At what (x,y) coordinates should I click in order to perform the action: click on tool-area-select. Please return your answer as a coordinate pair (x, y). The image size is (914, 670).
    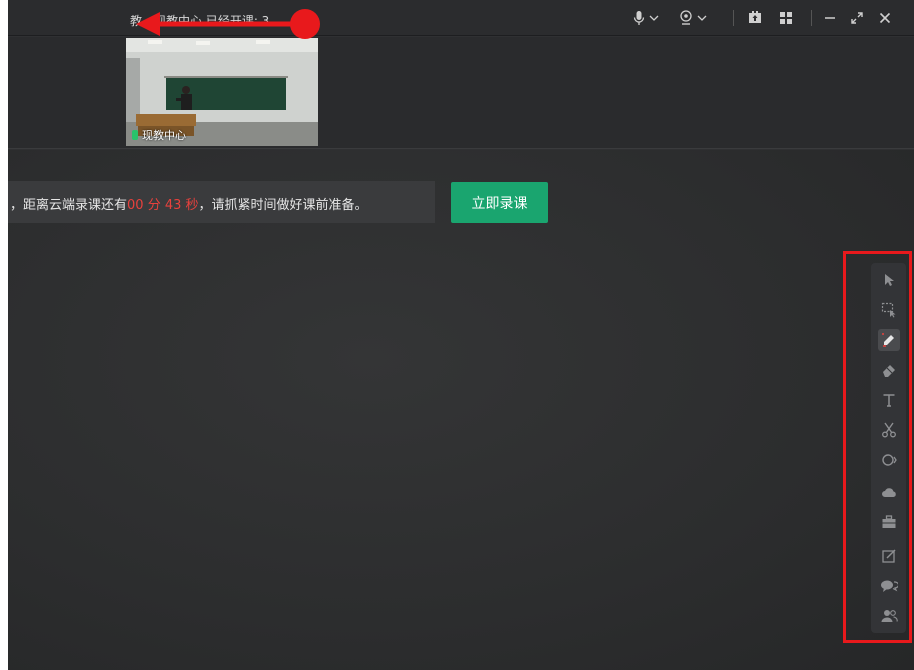
    Looking at the image, I should click on (889, 310).